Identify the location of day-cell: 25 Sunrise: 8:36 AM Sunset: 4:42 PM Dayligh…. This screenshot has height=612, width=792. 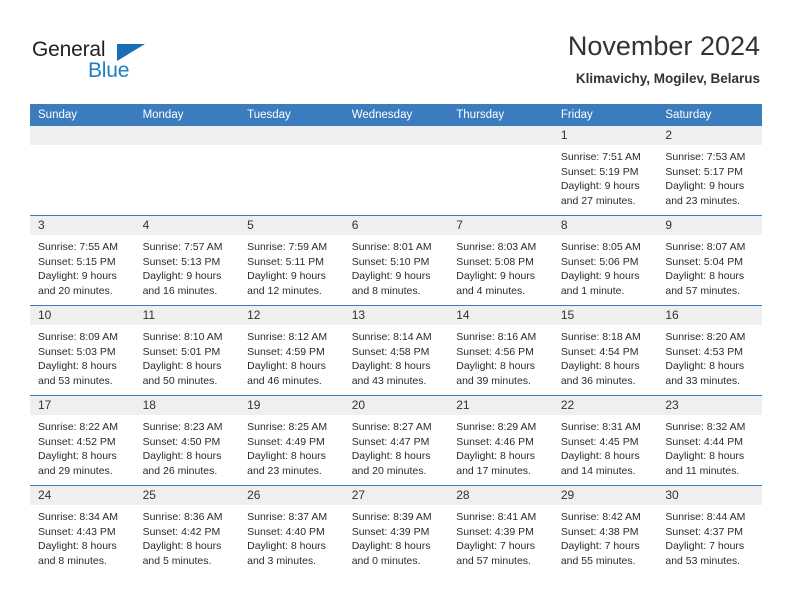
(187, 530).